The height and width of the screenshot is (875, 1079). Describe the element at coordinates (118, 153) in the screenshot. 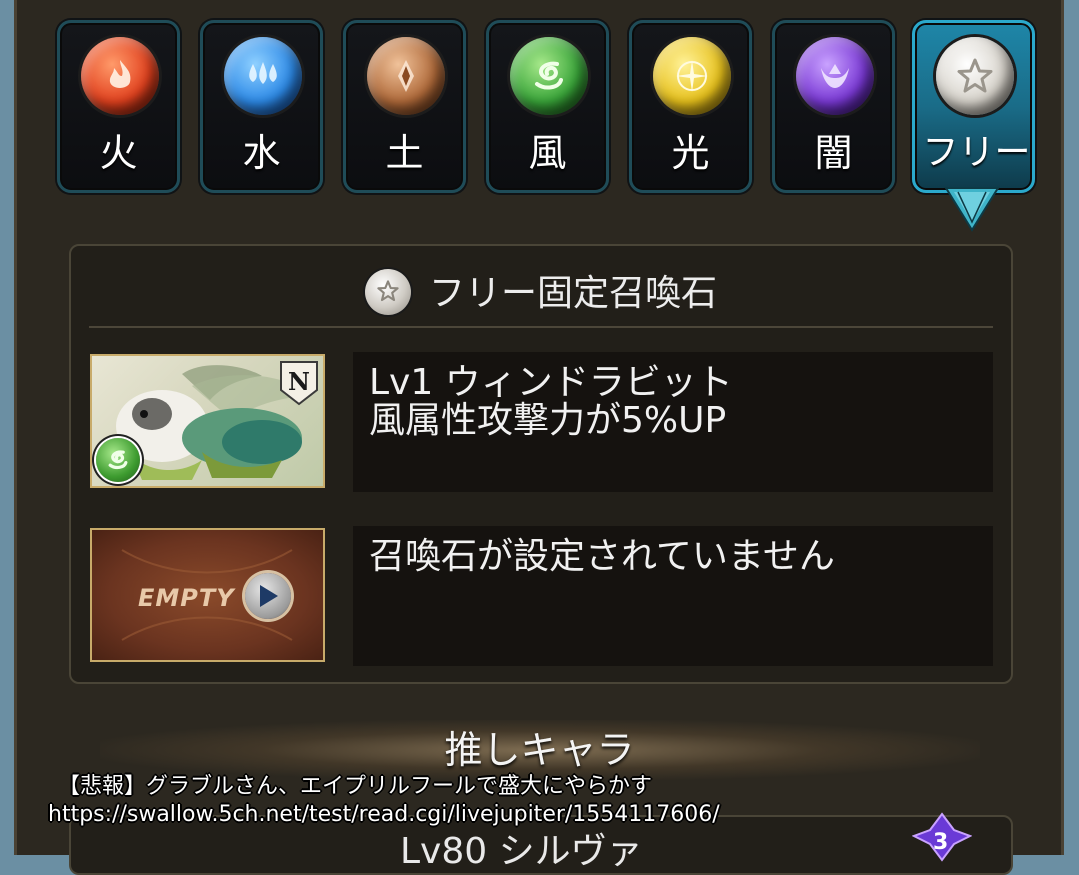

I see `tab-label: 火` at that location.